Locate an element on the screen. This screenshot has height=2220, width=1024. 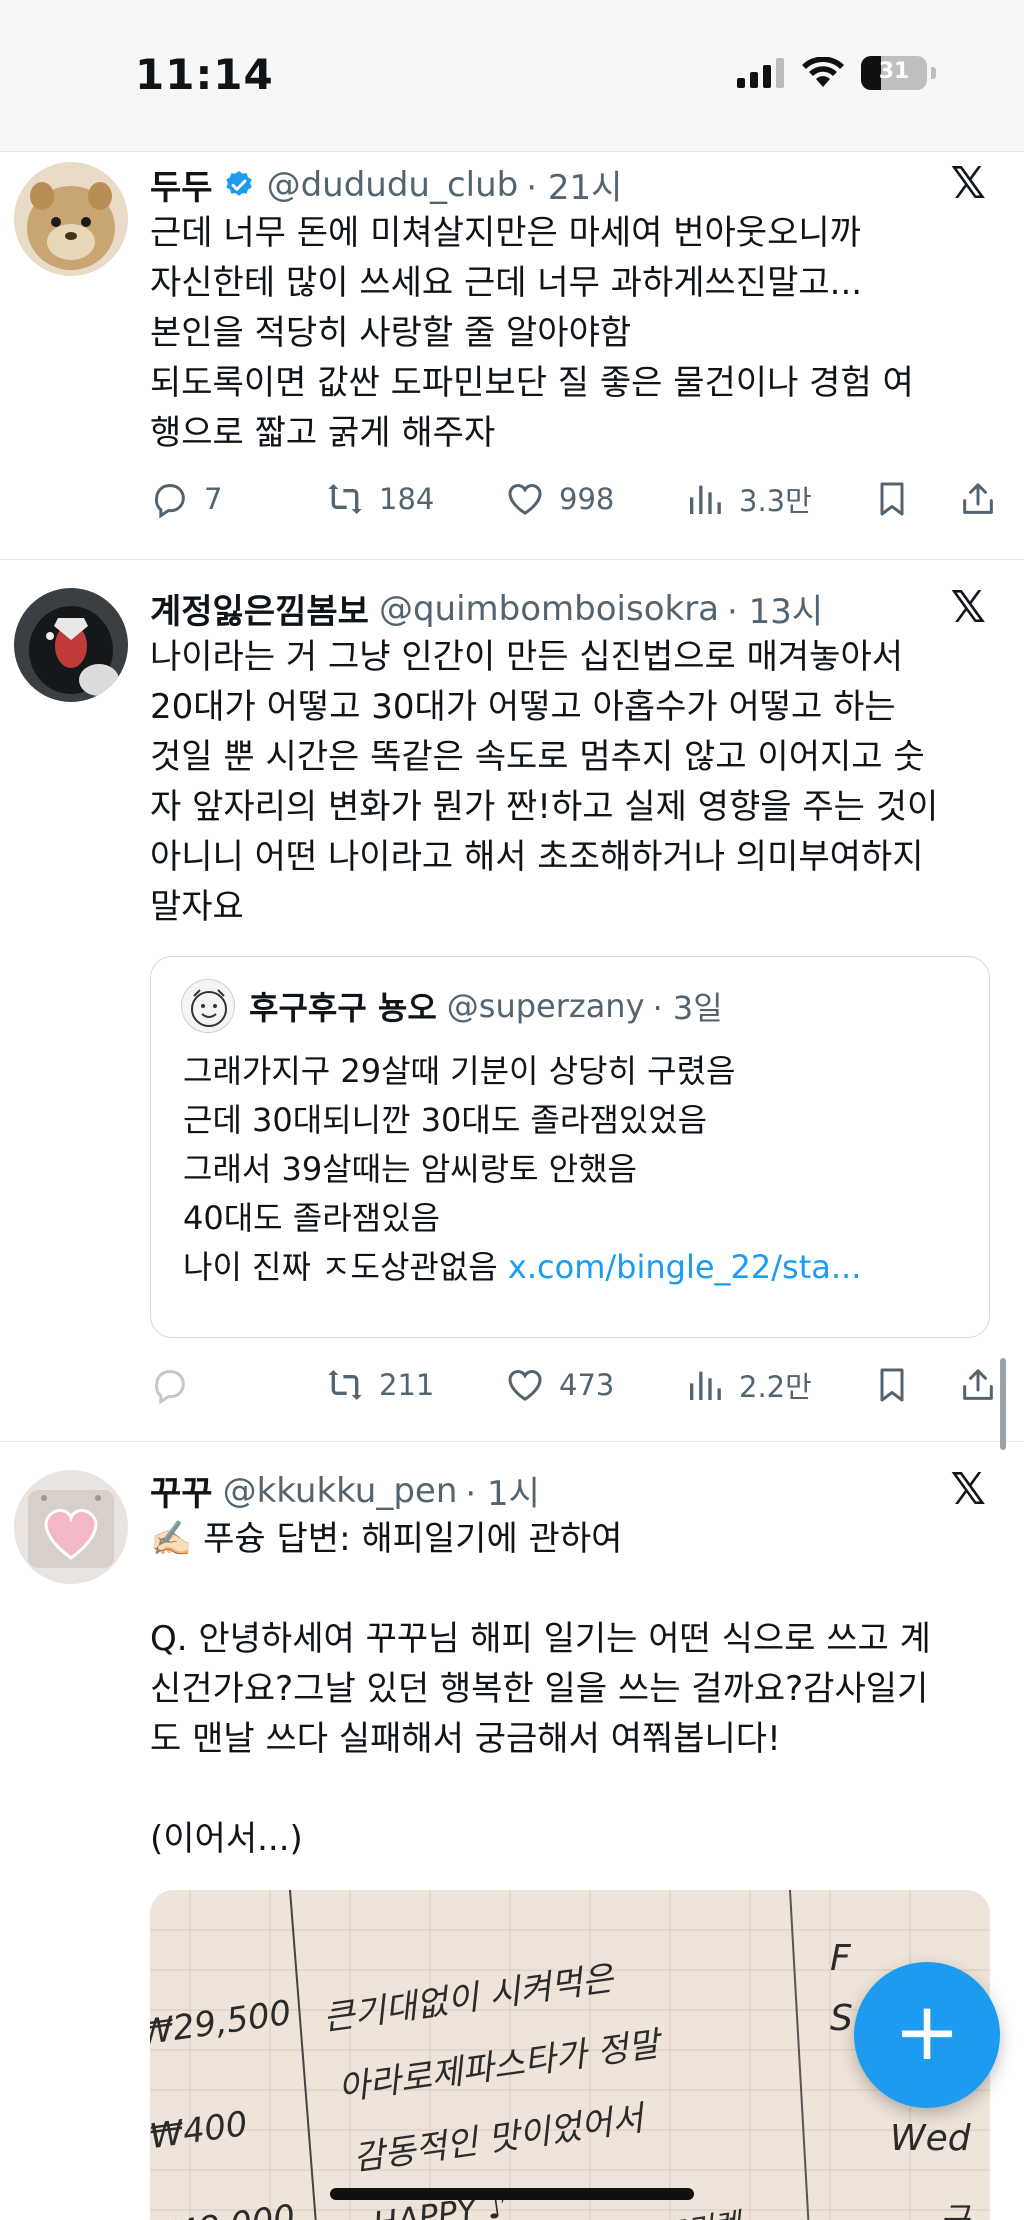
views-button: 2.2만 is located at coordinates (767, 1385).